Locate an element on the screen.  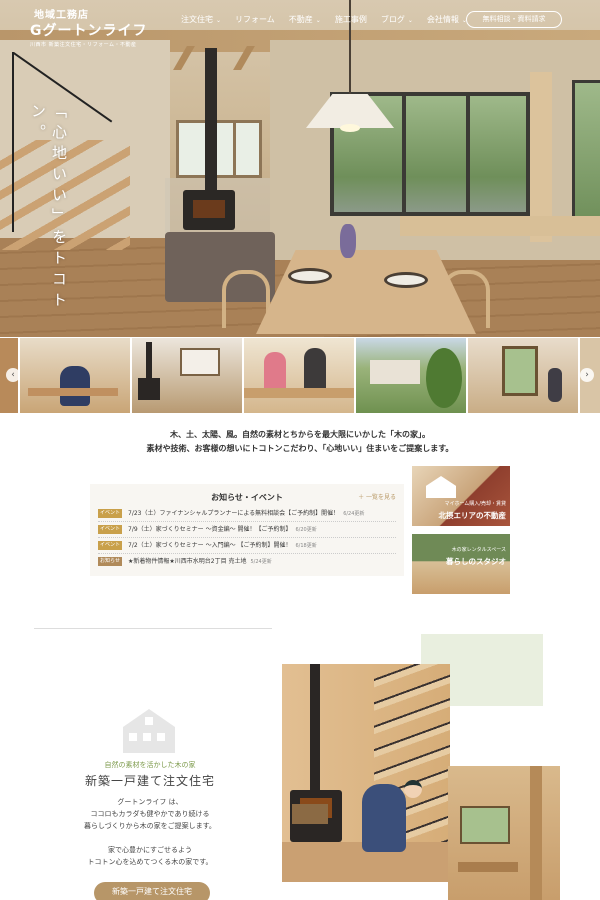
news-tag: お知らせ is located at coordinates (110, 561).